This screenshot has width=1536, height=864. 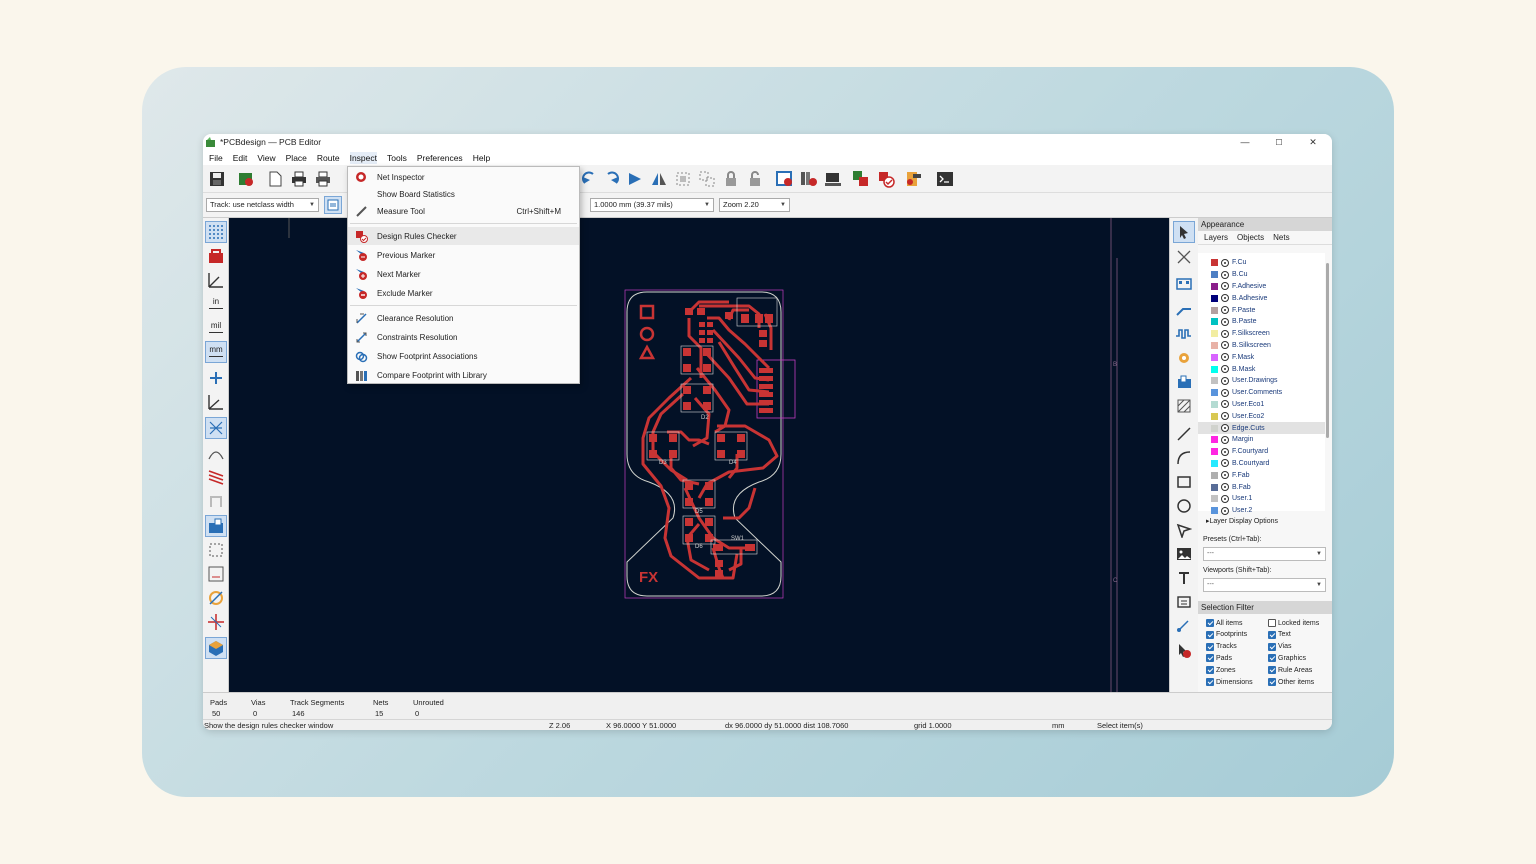 What do you see at coordinates (612, 179) in the screenshot?
I see `rotate-cw-icon` at bounding box center [612, 179].